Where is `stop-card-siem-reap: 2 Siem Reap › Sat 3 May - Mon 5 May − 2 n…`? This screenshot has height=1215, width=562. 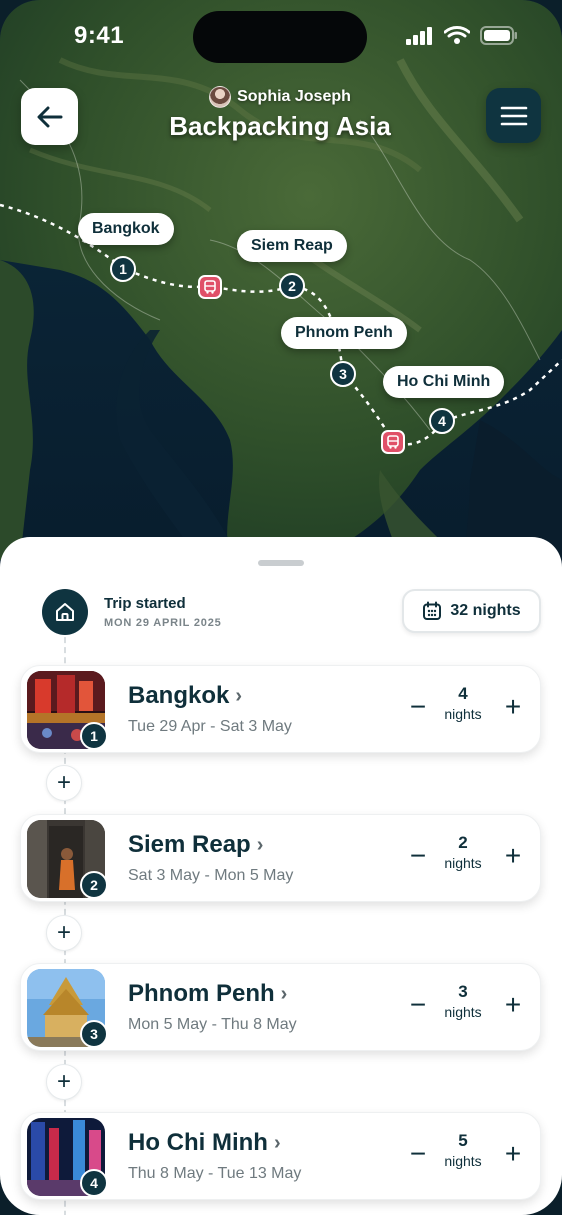
stop-card-siem-reap: 2 Siem Reap › Sat 3 May - Mon 5 May − 2 n… is located at coordinates (280, 858).